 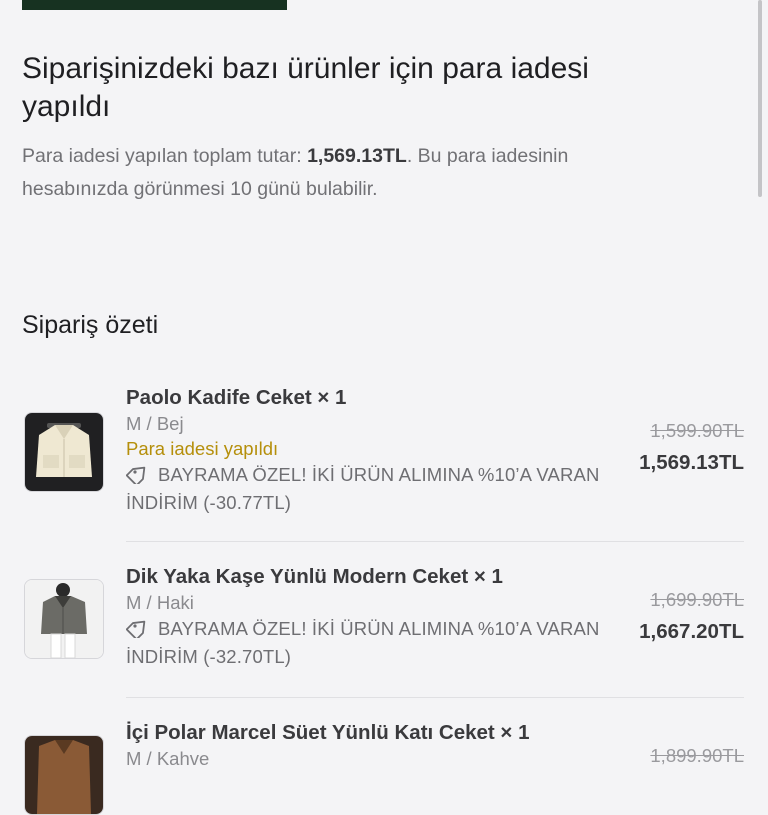 What do you see at coordinates (90, 325) in the screenshot?
I see `order-summary-title: Sipariş özeti` at bounding box center [90, 325].